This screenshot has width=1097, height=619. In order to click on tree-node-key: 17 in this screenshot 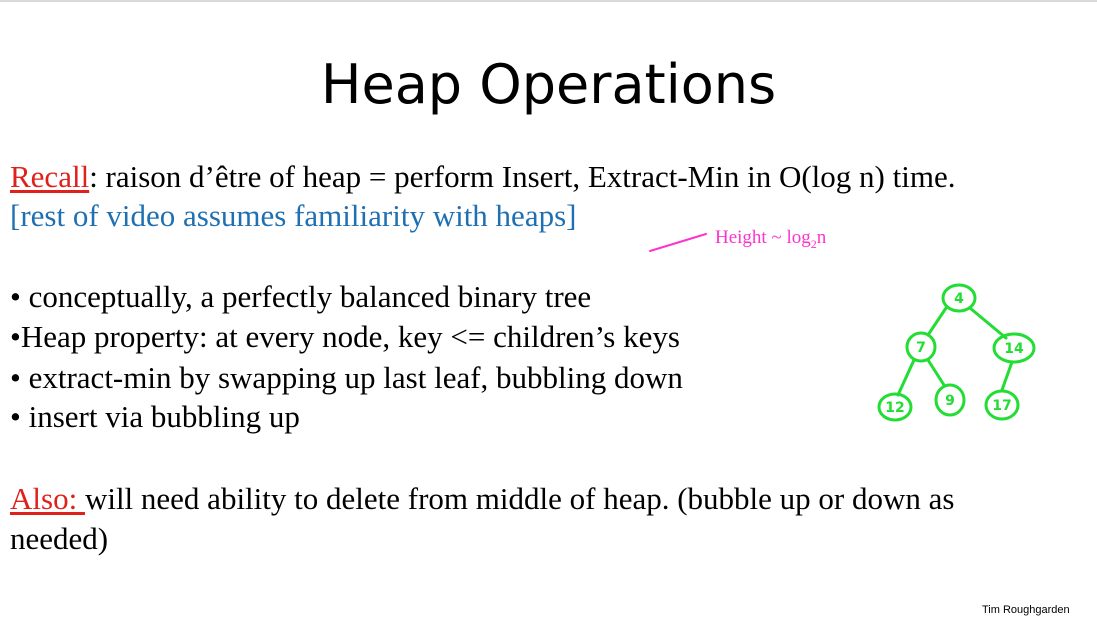, I will do `click(1001, 406)`.